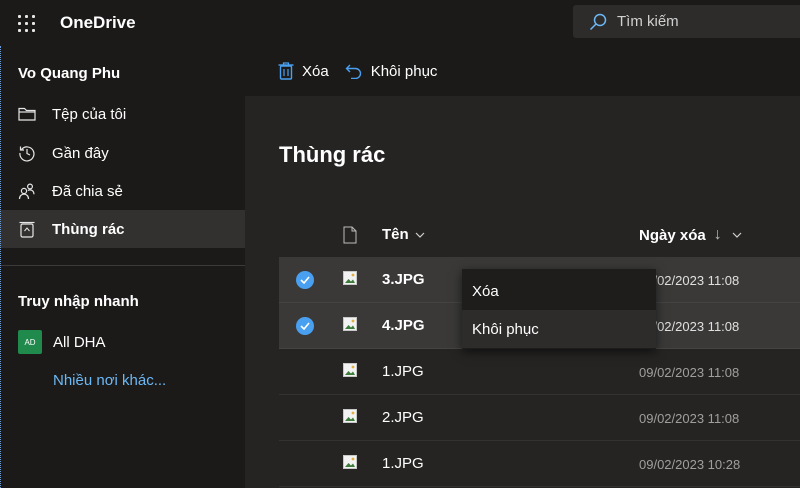 The width and height of the screenshot is (800, 488). What do you see at coordinates (69, 73) in the screenshot?
I see `user-name: Vo Quang Phu` at bounding box center [69, 73].